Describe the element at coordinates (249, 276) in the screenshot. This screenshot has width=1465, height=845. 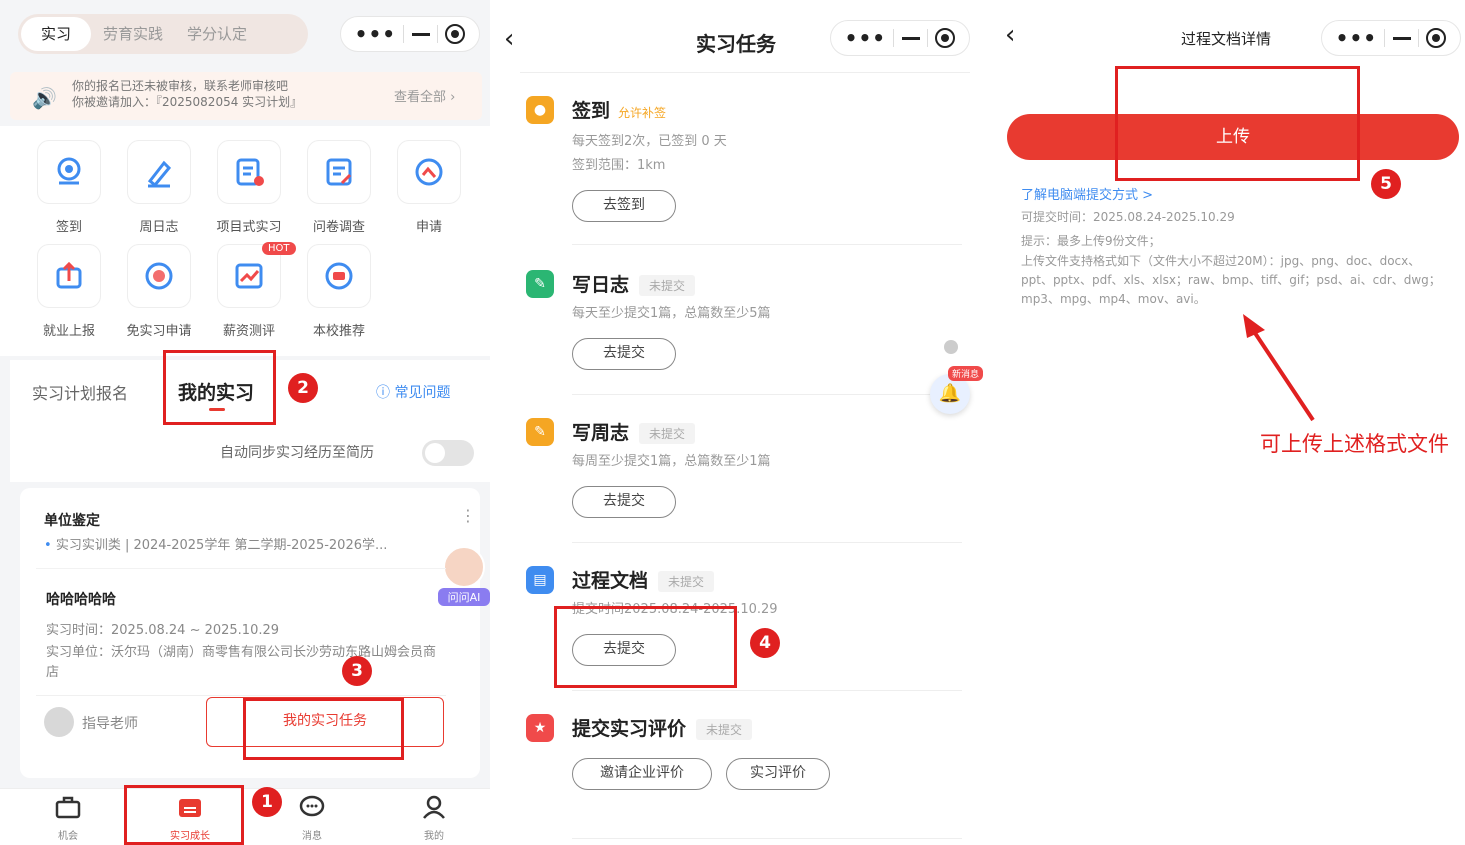
I see `salary-chart-icon` at that location.